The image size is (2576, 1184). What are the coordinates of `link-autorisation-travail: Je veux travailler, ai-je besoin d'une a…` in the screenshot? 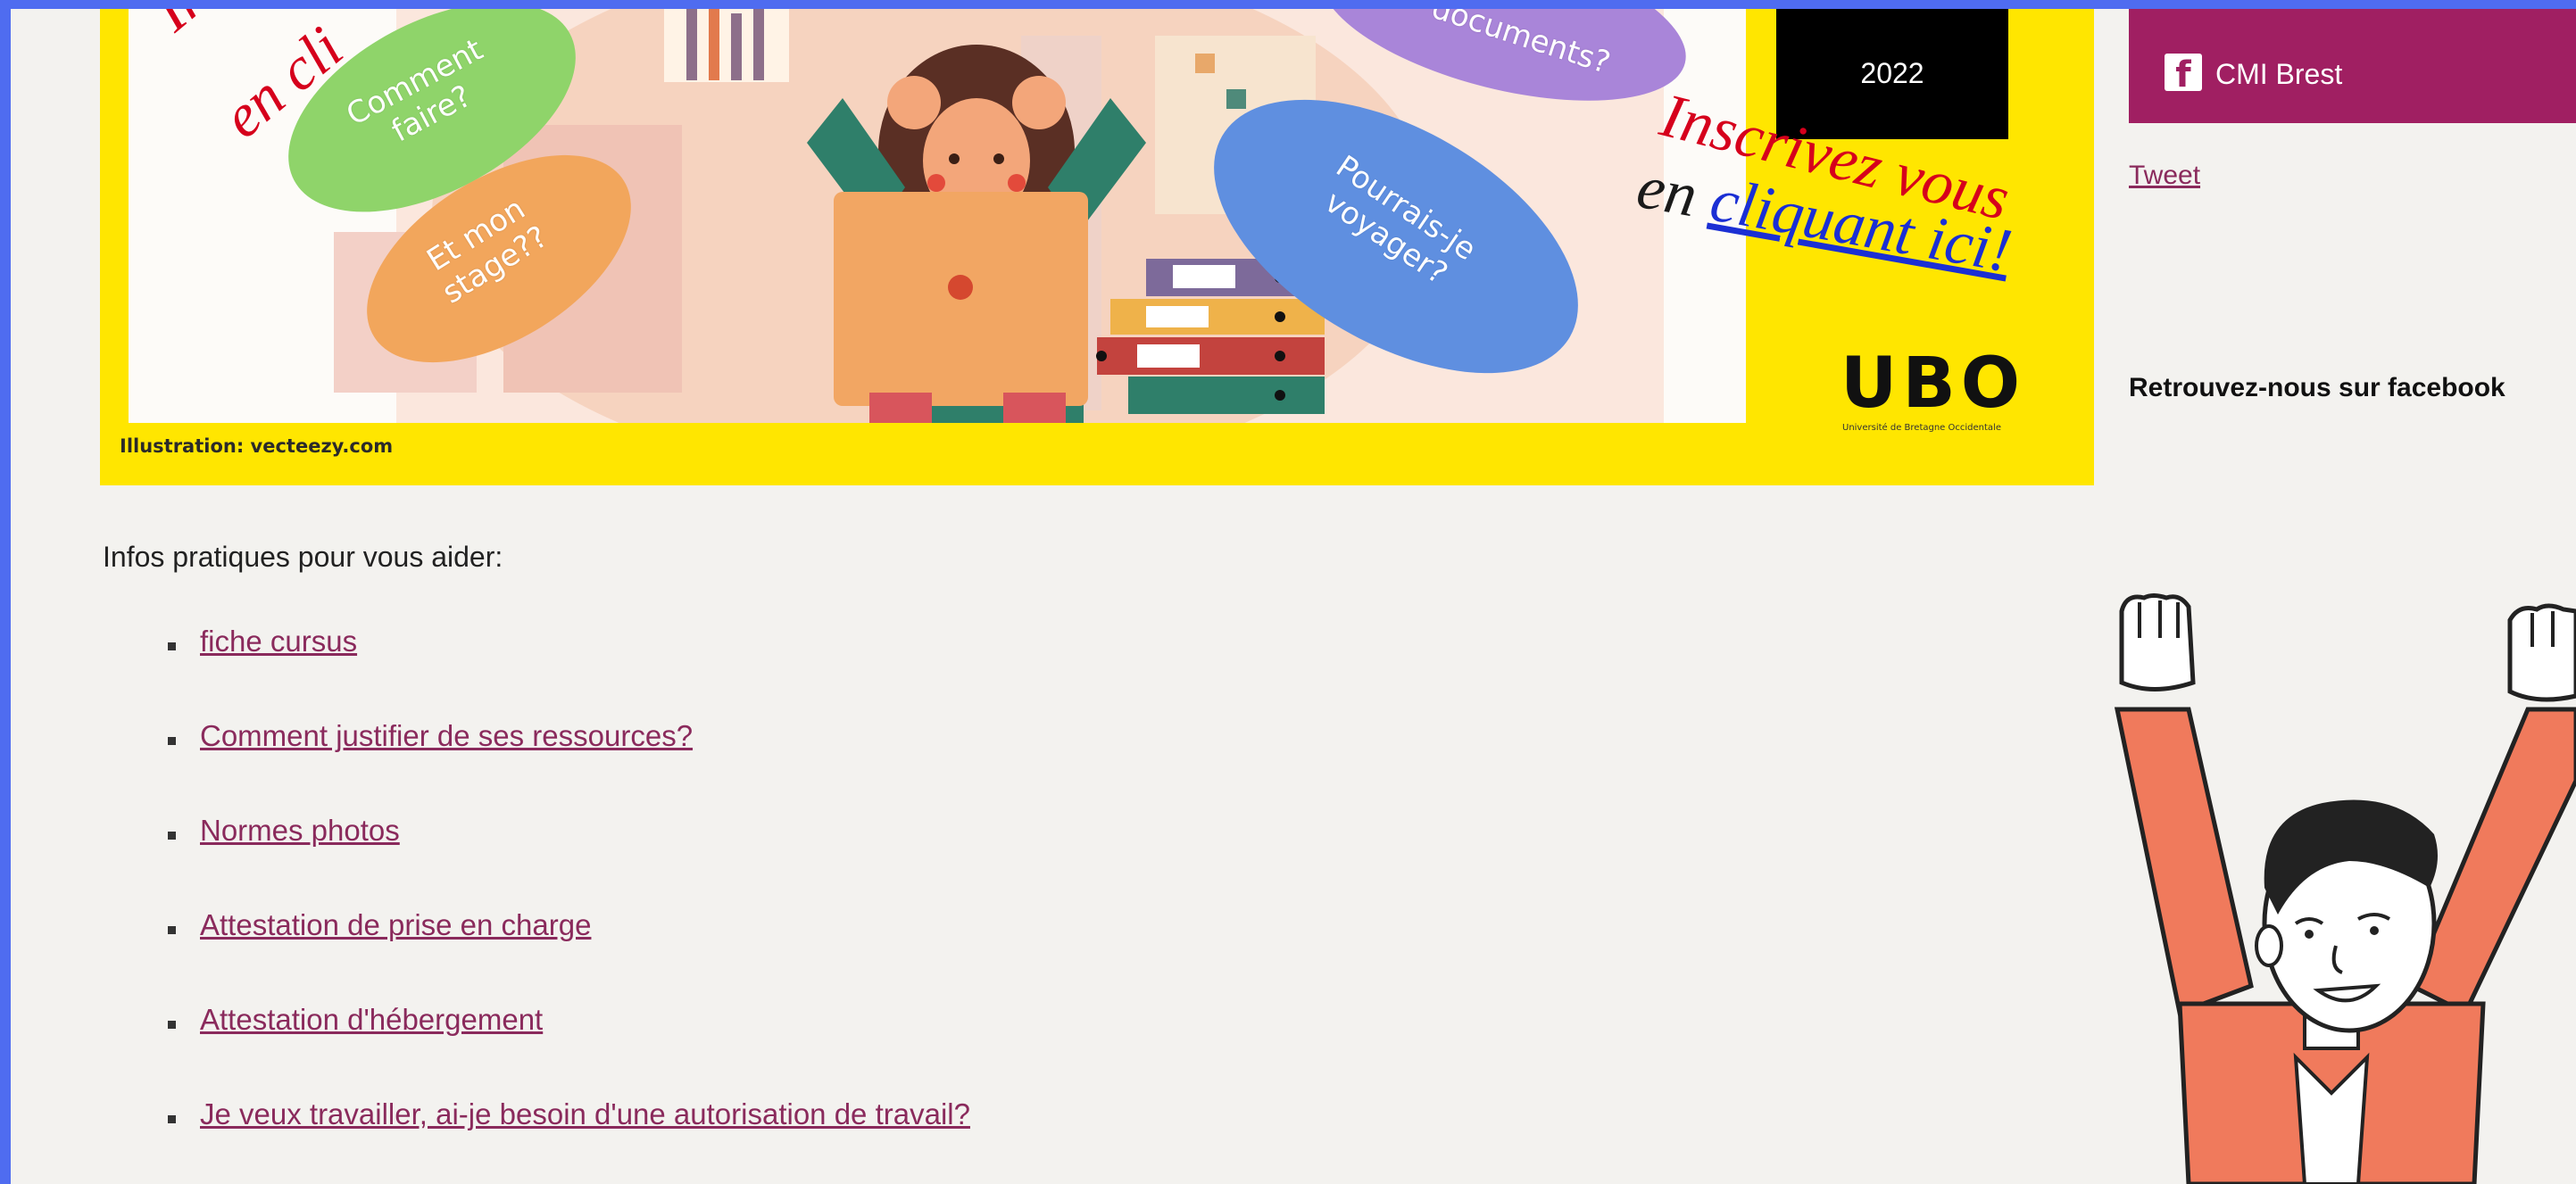 It's located at (585, 1114).